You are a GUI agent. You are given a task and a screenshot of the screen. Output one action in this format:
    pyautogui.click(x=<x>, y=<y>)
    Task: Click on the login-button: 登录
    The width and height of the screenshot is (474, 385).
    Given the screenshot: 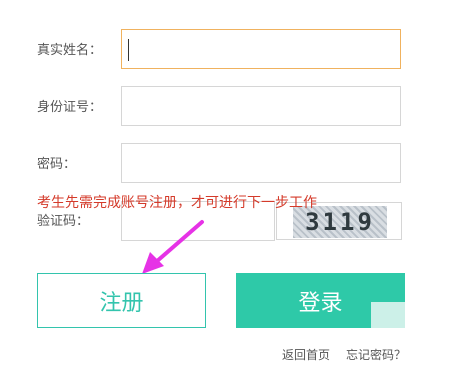 What is the action you would take?
    pyautogui.click(x=320, y=300)
    